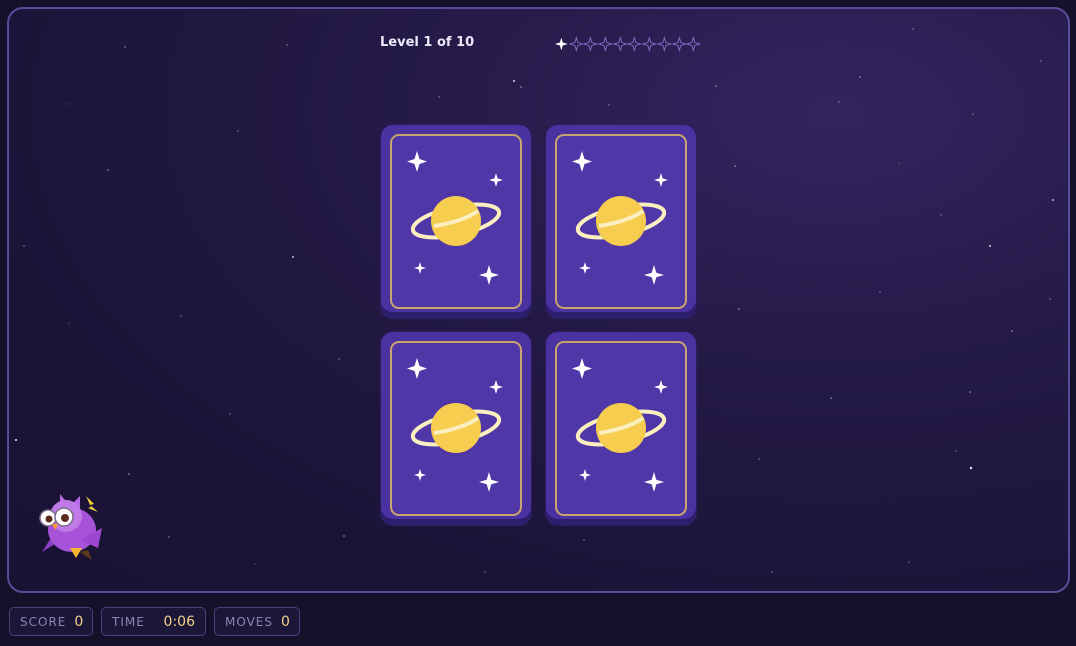  What do you see at coordinates (70, 527) in the screenshot?
I see `owl-mascot-icon` at bounding box center [70, 527].